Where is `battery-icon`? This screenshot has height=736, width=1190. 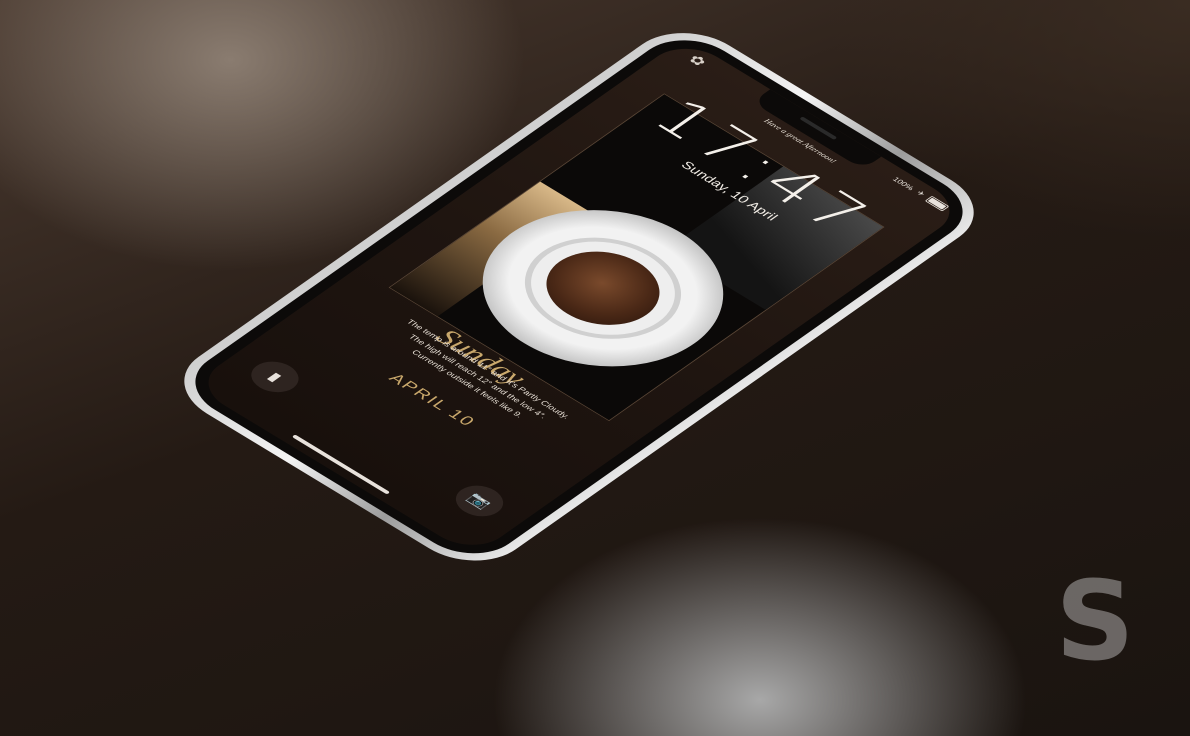 battery-icon is located at coordinates (937, 203).